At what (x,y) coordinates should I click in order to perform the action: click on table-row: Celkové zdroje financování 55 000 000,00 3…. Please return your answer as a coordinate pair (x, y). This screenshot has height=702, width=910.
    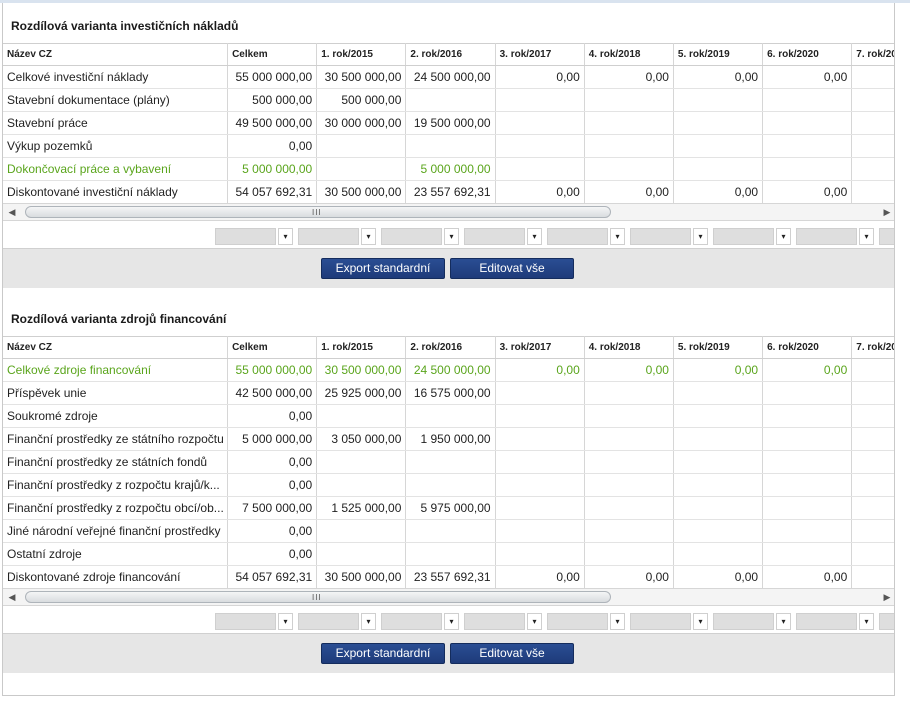
    Looking at the image, I should click on (448, 370).